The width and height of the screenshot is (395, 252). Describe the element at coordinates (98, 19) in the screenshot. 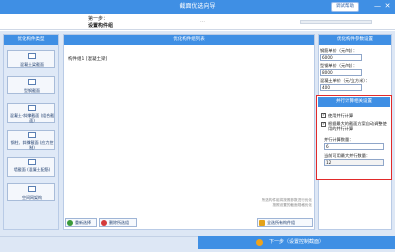

I see `step-label: 第一步：` at that location.